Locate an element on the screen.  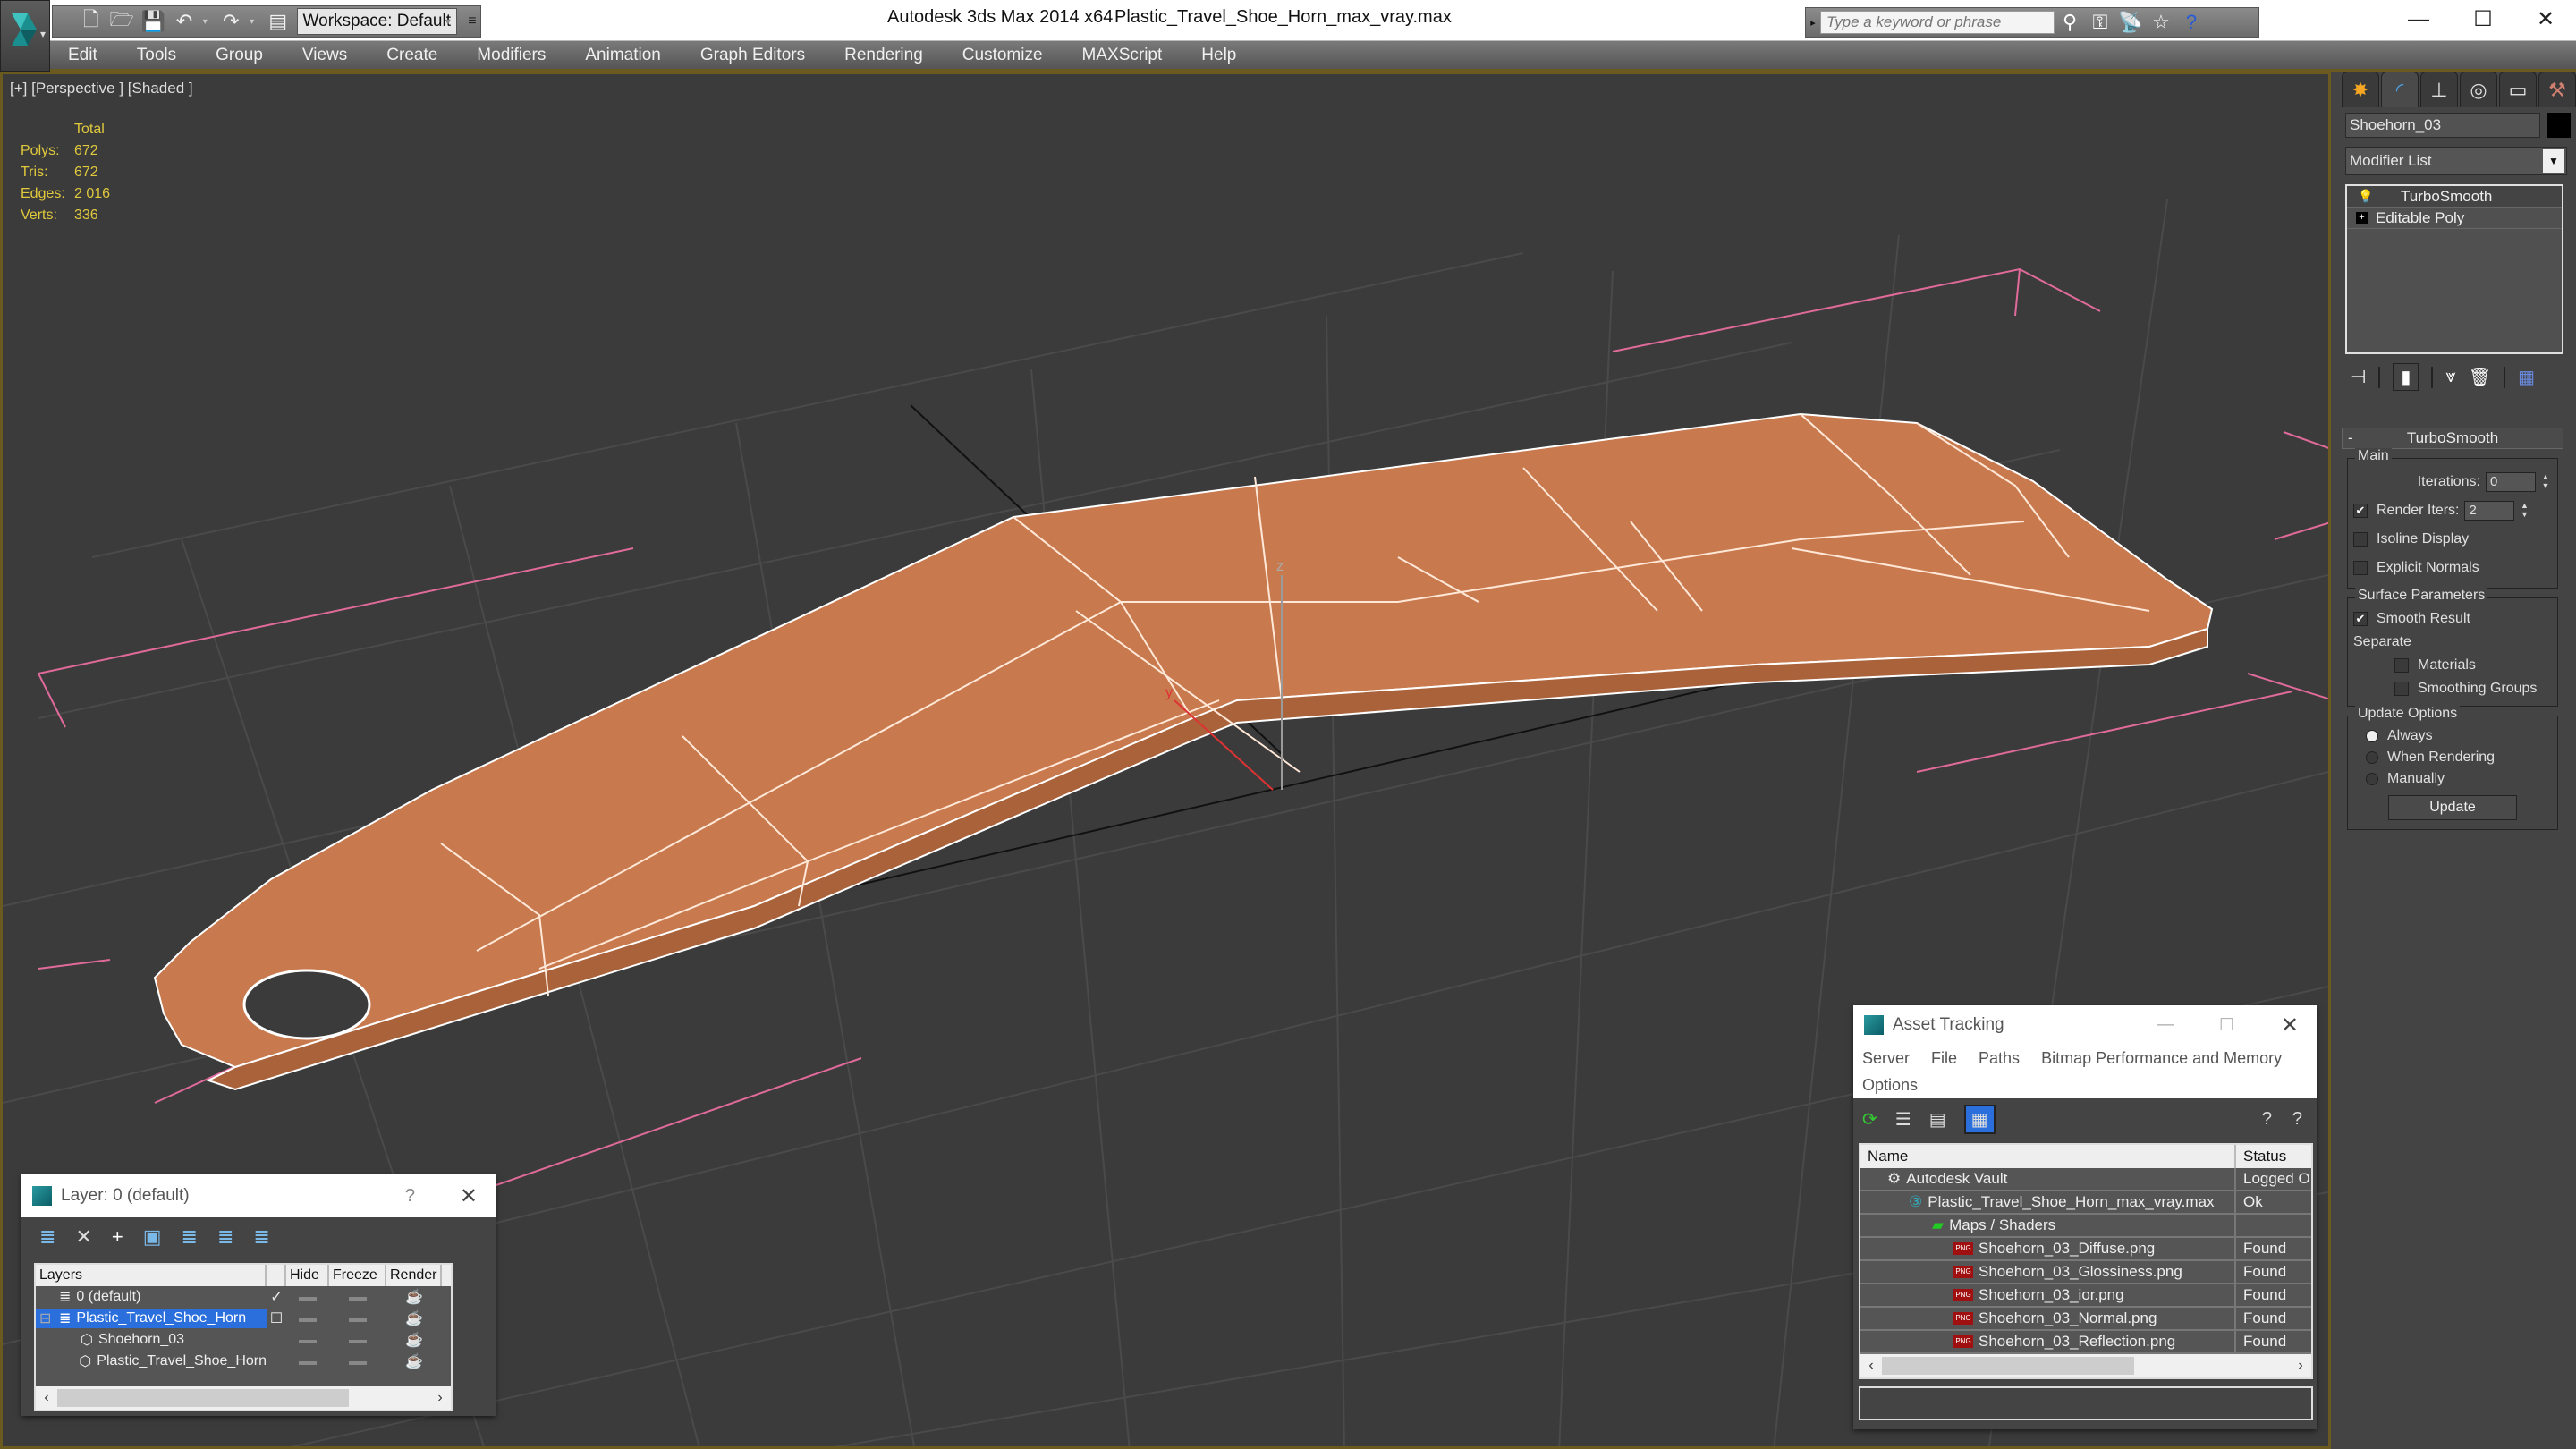
star-icon: ☆ is located at coordinates (2161, 22).